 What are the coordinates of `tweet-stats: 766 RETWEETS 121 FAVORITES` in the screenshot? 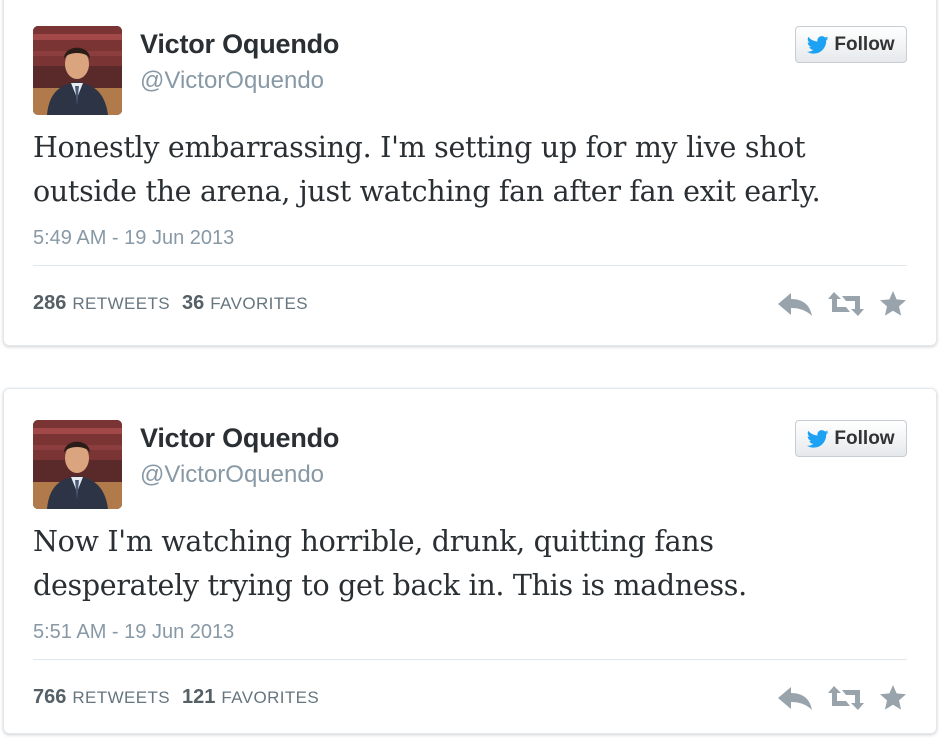 It's located at (182, 697).